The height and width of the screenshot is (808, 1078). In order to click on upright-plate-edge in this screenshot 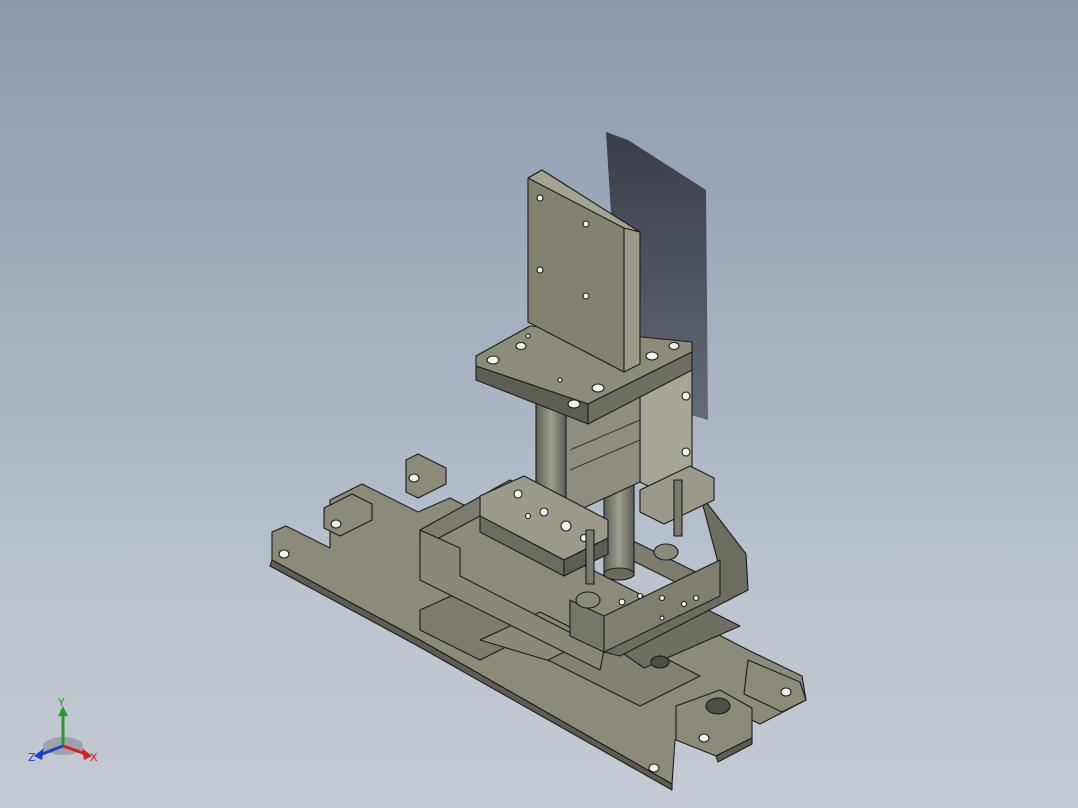, I will do `click(632, 300)`.